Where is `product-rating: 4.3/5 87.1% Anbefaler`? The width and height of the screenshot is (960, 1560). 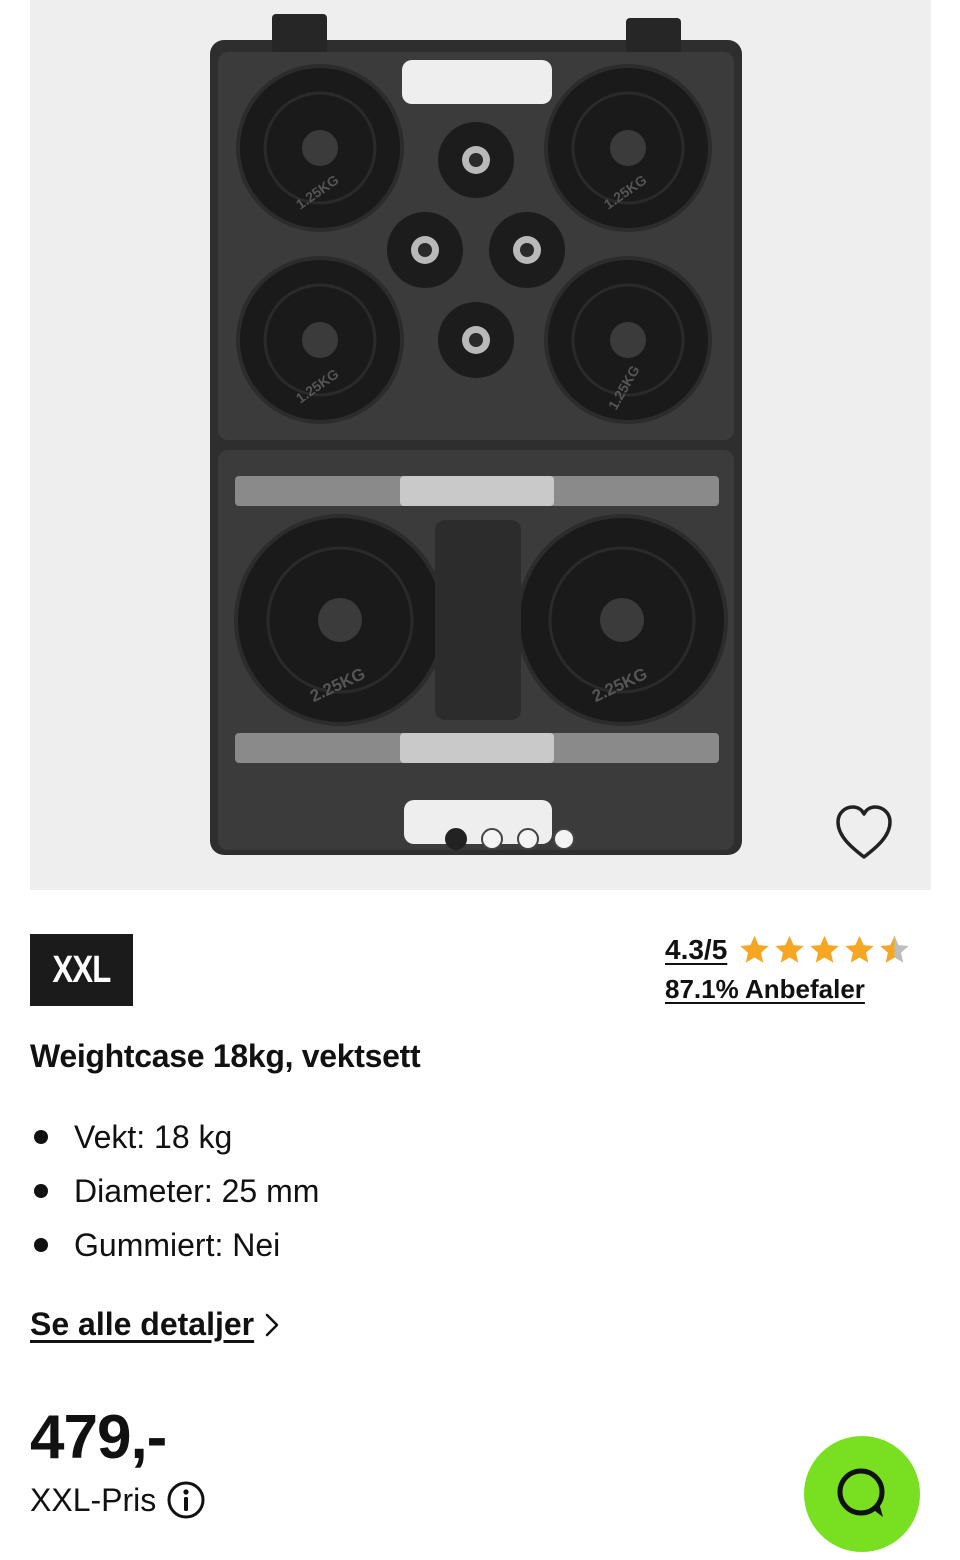 product-rating: 4.3/5 87.1% Anbefaler is located at coordinates (800, 967).